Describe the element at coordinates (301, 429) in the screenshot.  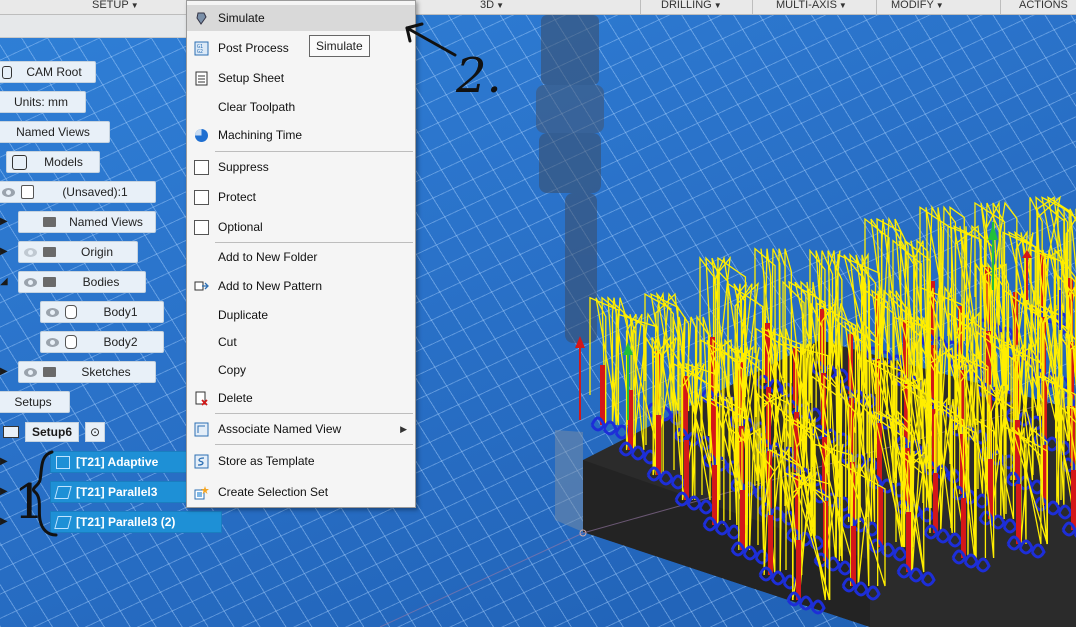
I see `menu-item-associate-named-view: Associate Named View ▶` at that location.